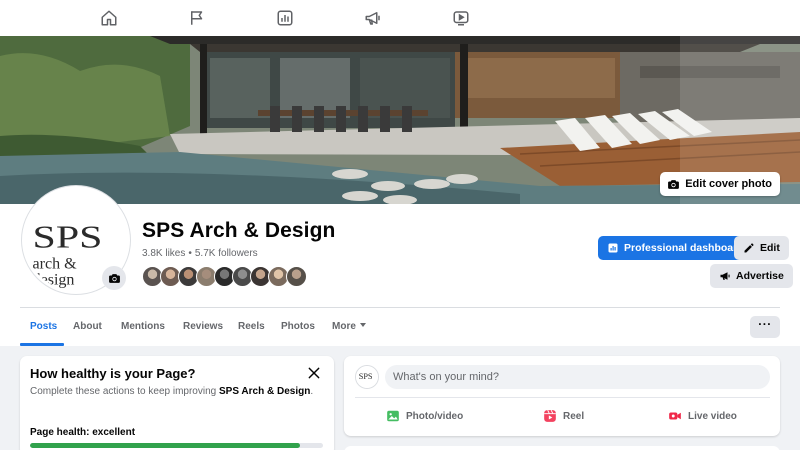 The width and height of the screenshot is (800, 450). What do you see at coordinates (83, 432) in the screenshot?
I see `page-health-status: Page health: excellent` at bounding box center [83, 432].